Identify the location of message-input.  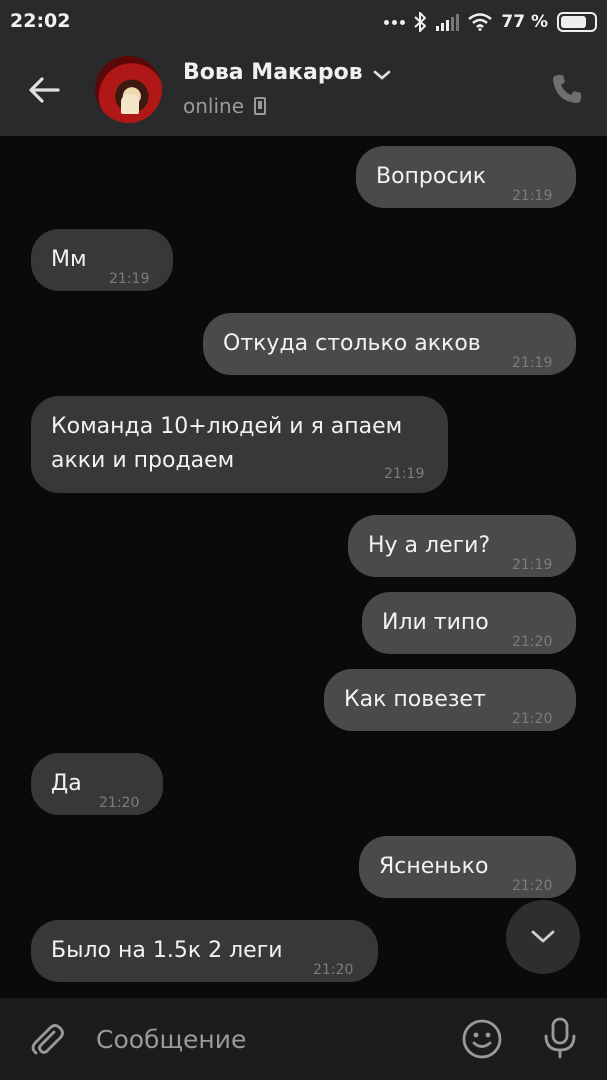
(266, 1039).